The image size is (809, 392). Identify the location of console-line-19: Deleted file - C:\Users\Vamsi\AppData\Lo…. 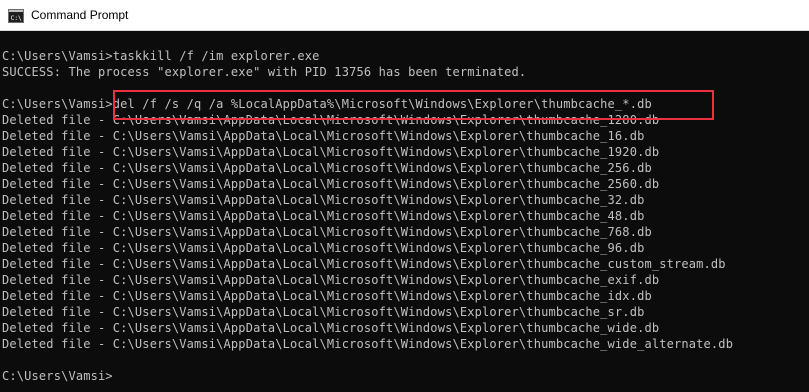
(331, 328).